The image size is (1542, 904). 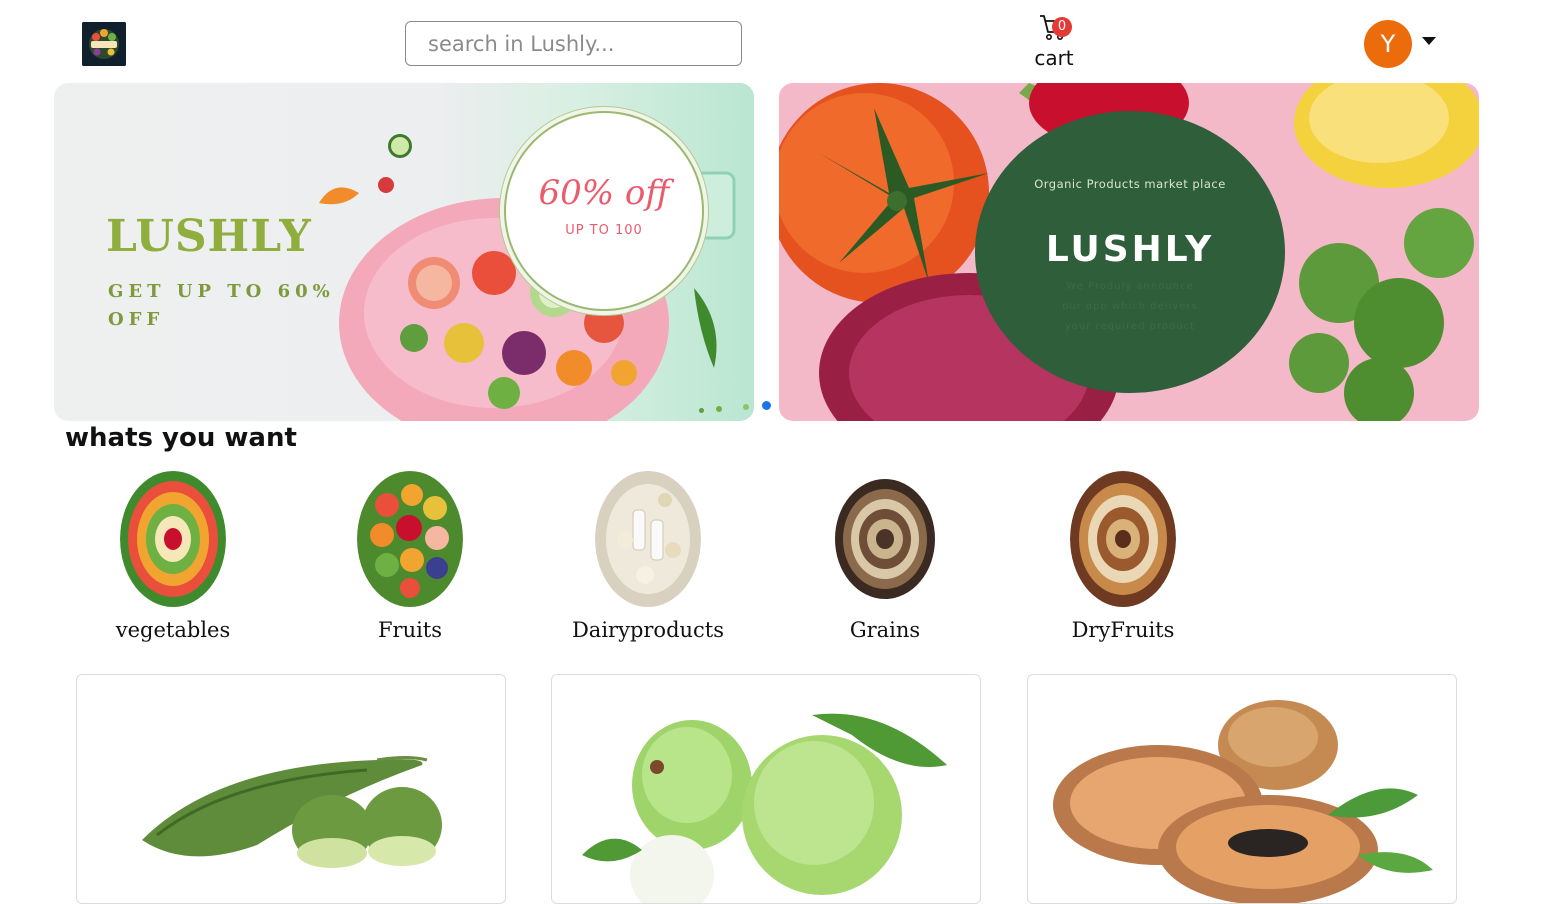 What do you see at coordinates (1123, 630) in the screenshot?
I see `category-label: DryFruits` at bounding box center [1123, 630].